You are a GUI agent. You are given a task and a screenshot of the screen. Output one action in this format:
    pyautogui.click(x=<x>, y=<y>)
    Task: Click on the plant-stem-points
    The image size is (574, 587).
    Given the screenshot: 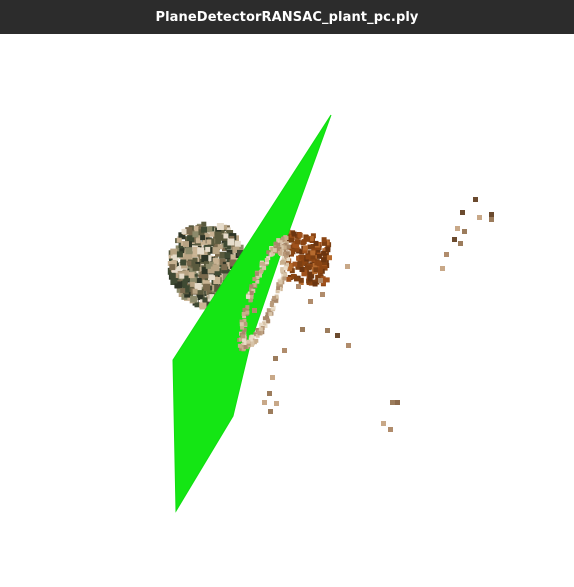 What is the action you would take?
    pyautogui.click(x=307, y=258)
    